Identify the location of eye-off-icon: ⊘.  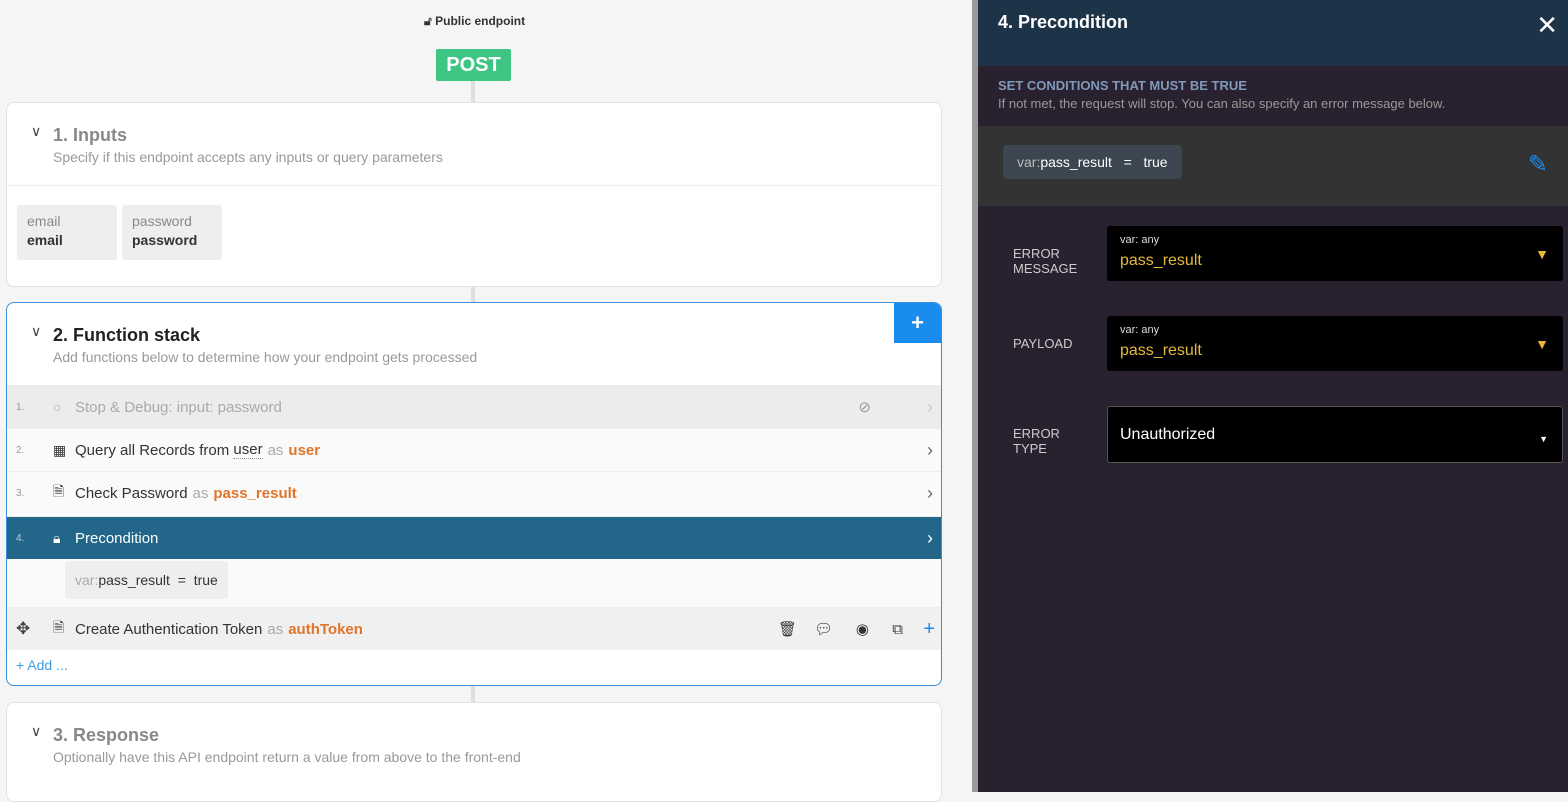
(864, 407).